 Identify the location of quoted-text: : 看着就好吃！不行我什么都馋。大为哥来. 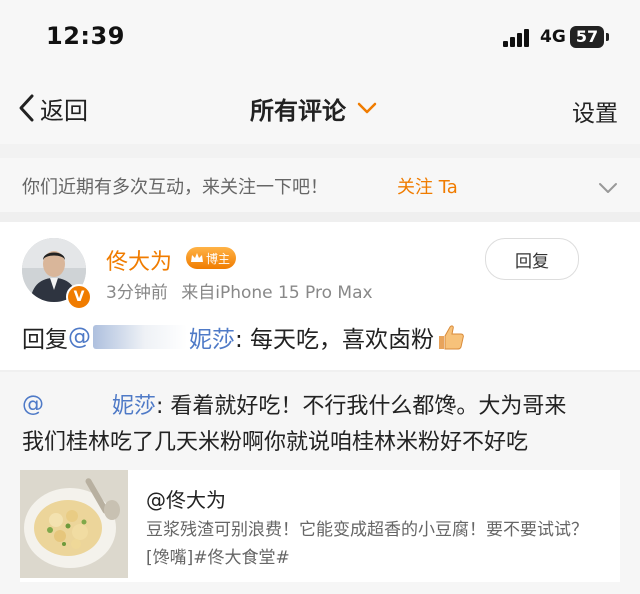
(361, 406).